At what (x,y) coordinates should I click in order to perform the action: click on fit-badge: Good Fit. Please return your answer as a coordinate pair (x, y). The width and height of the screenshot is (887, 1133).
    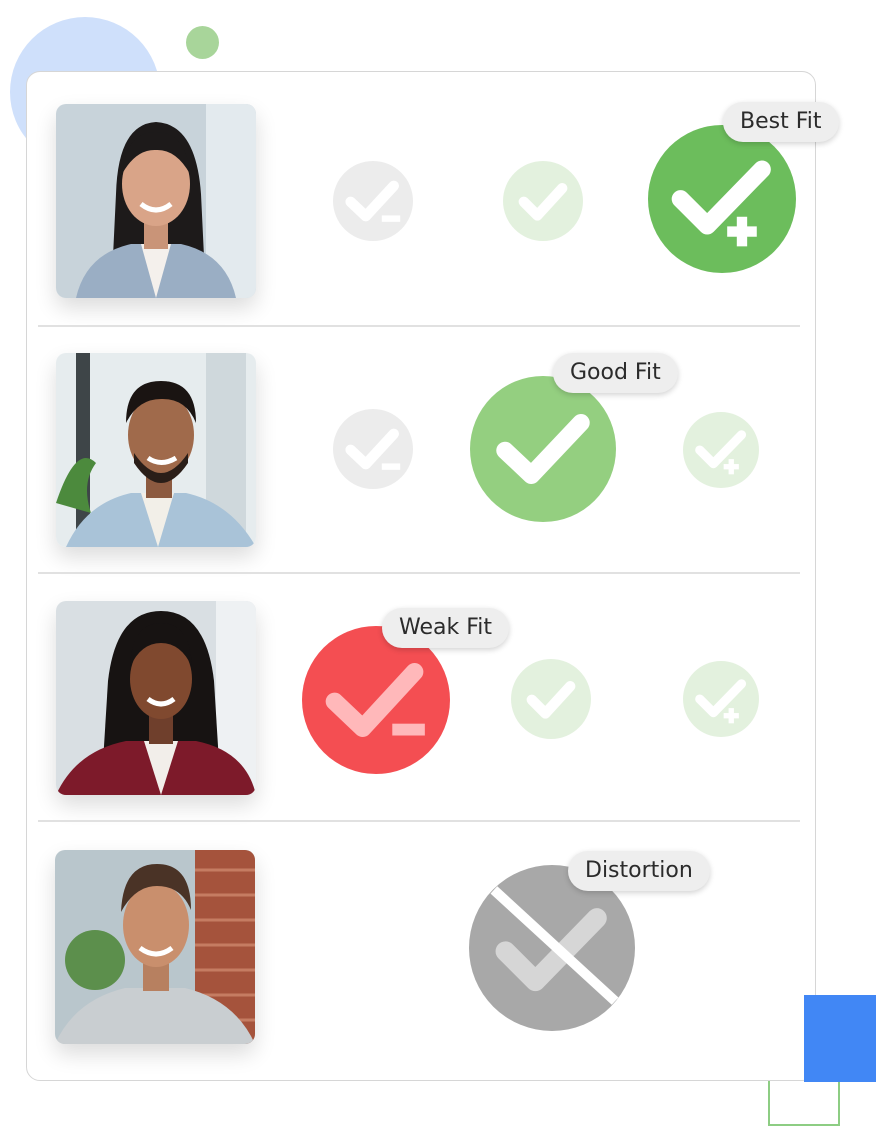
    Looking at the image, I should click on (615, 373).